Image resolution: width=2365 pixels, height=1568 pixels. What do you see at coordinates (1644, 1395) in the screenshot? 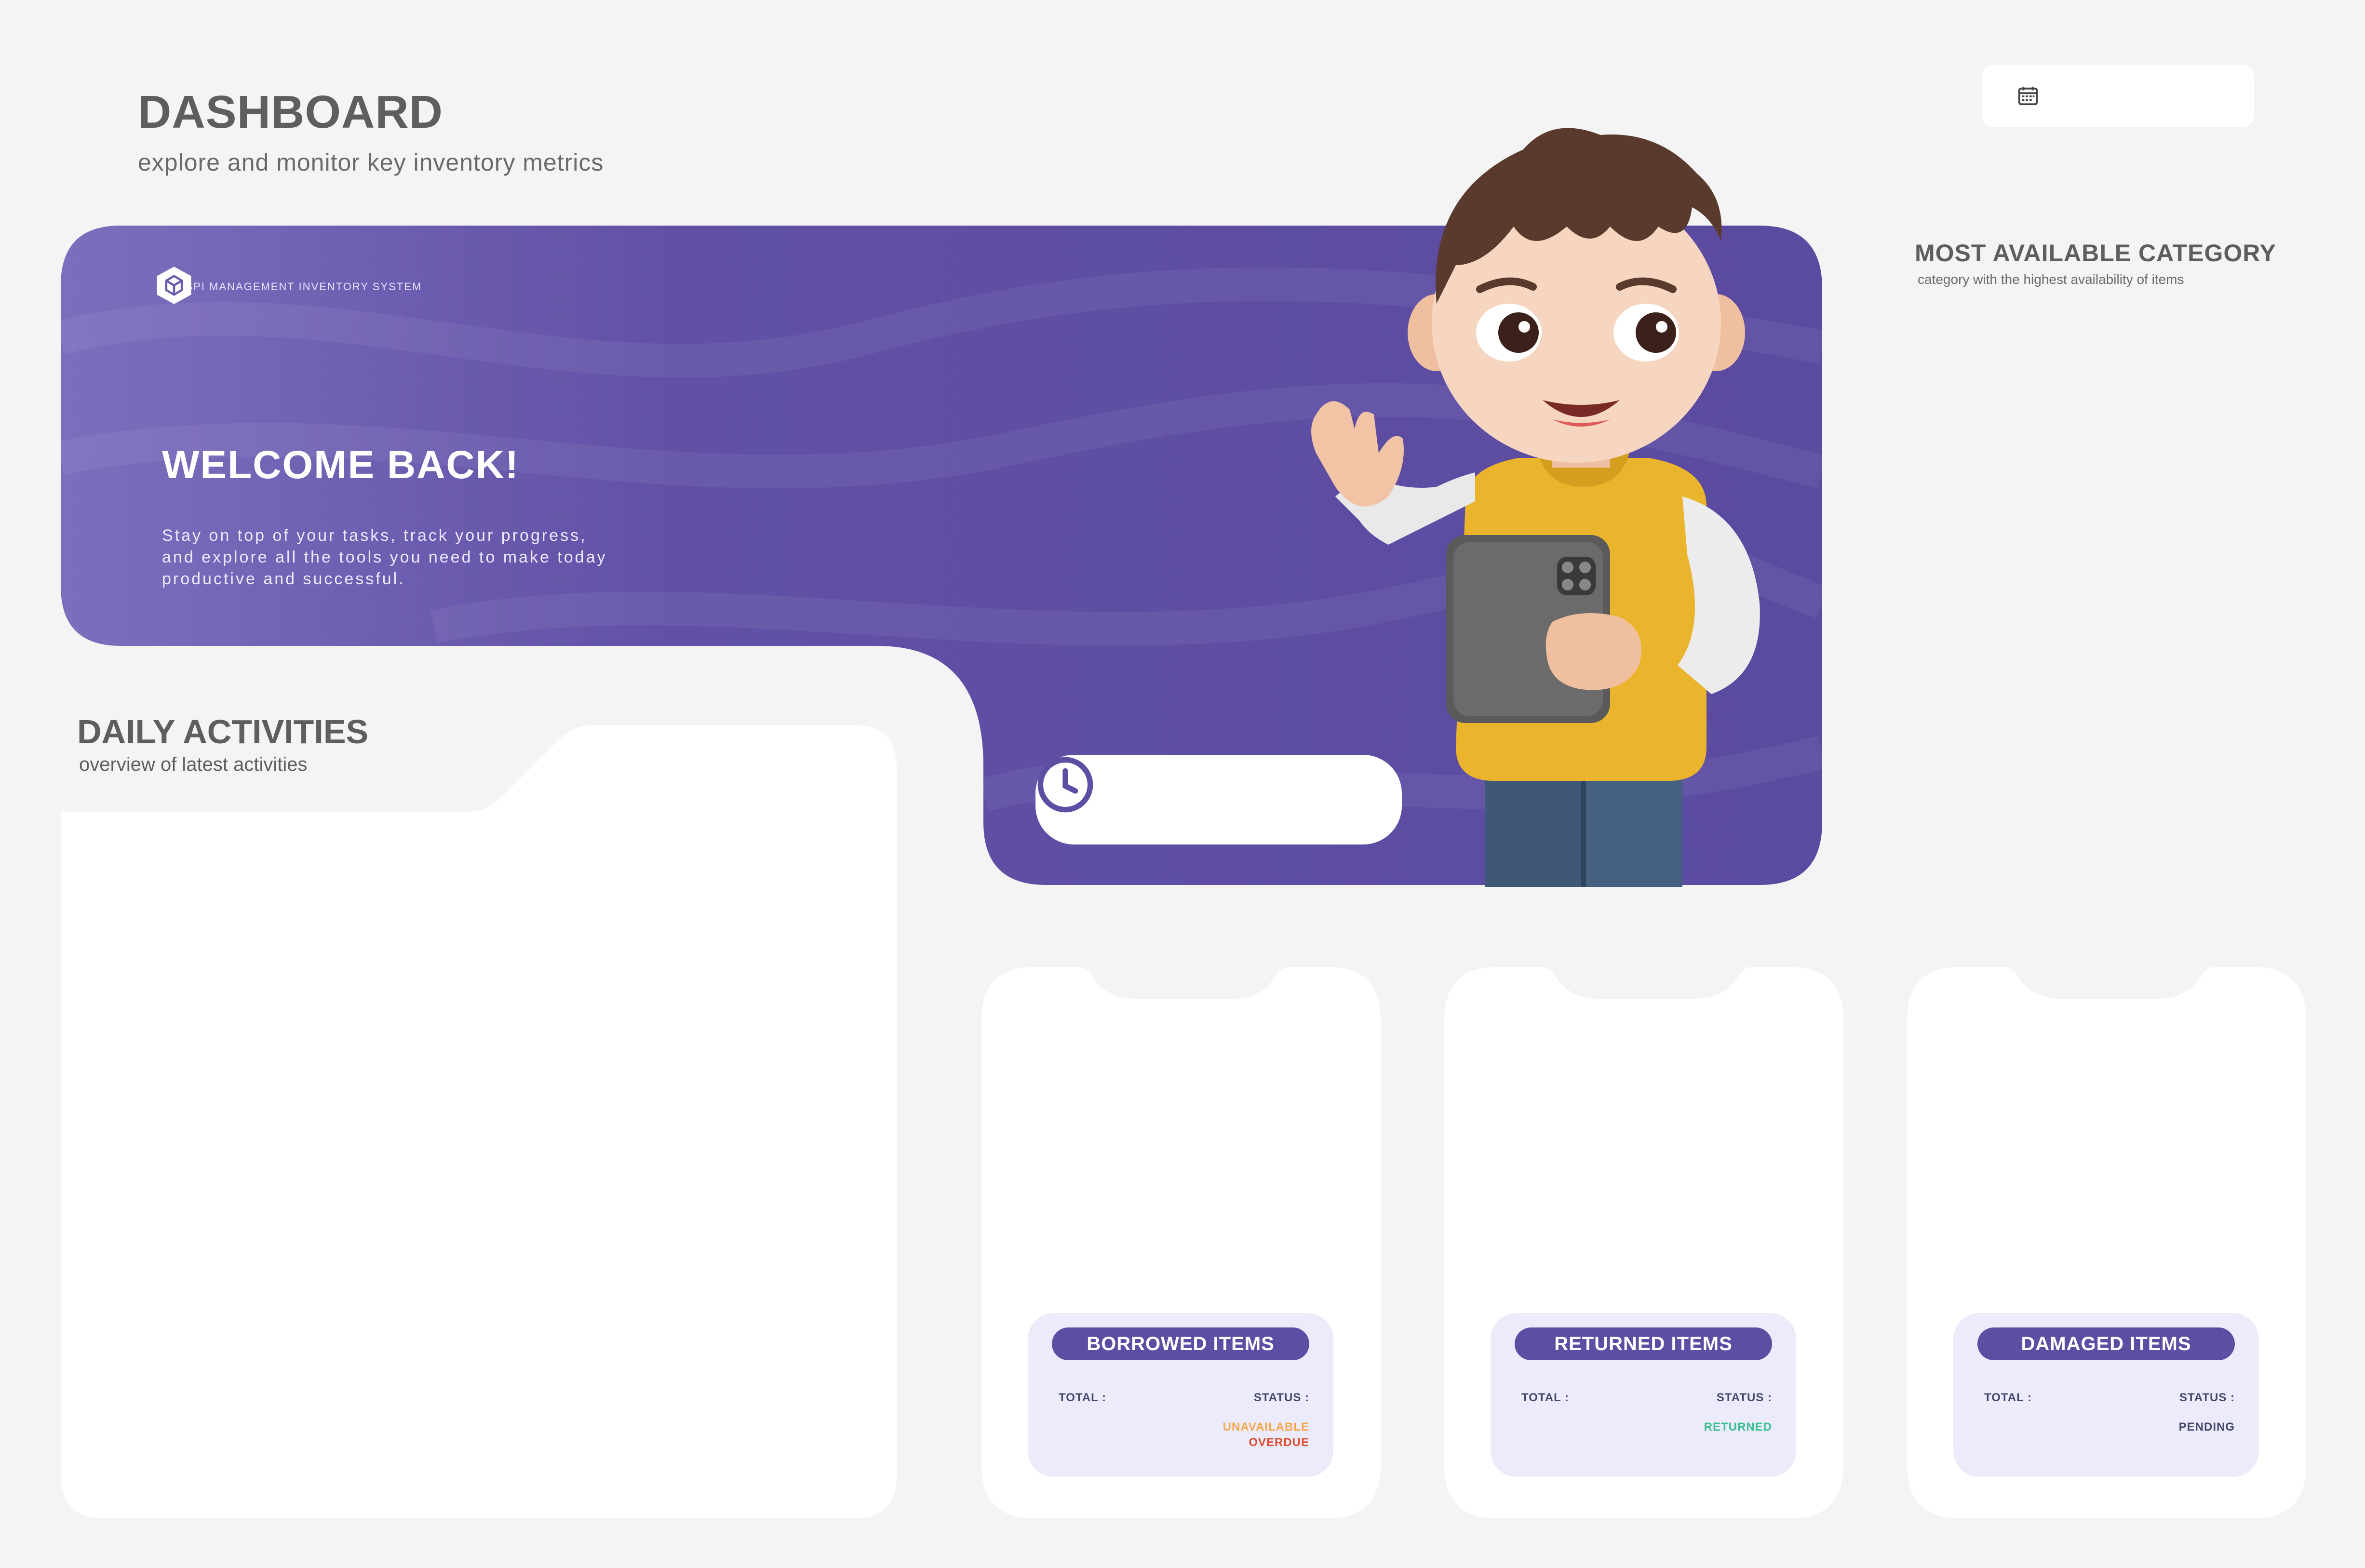
I see `stat-summary-panel: RETURNED ITEMS TOTAL : STATUS : RETURNED` at bounding box center [1644, 1395].